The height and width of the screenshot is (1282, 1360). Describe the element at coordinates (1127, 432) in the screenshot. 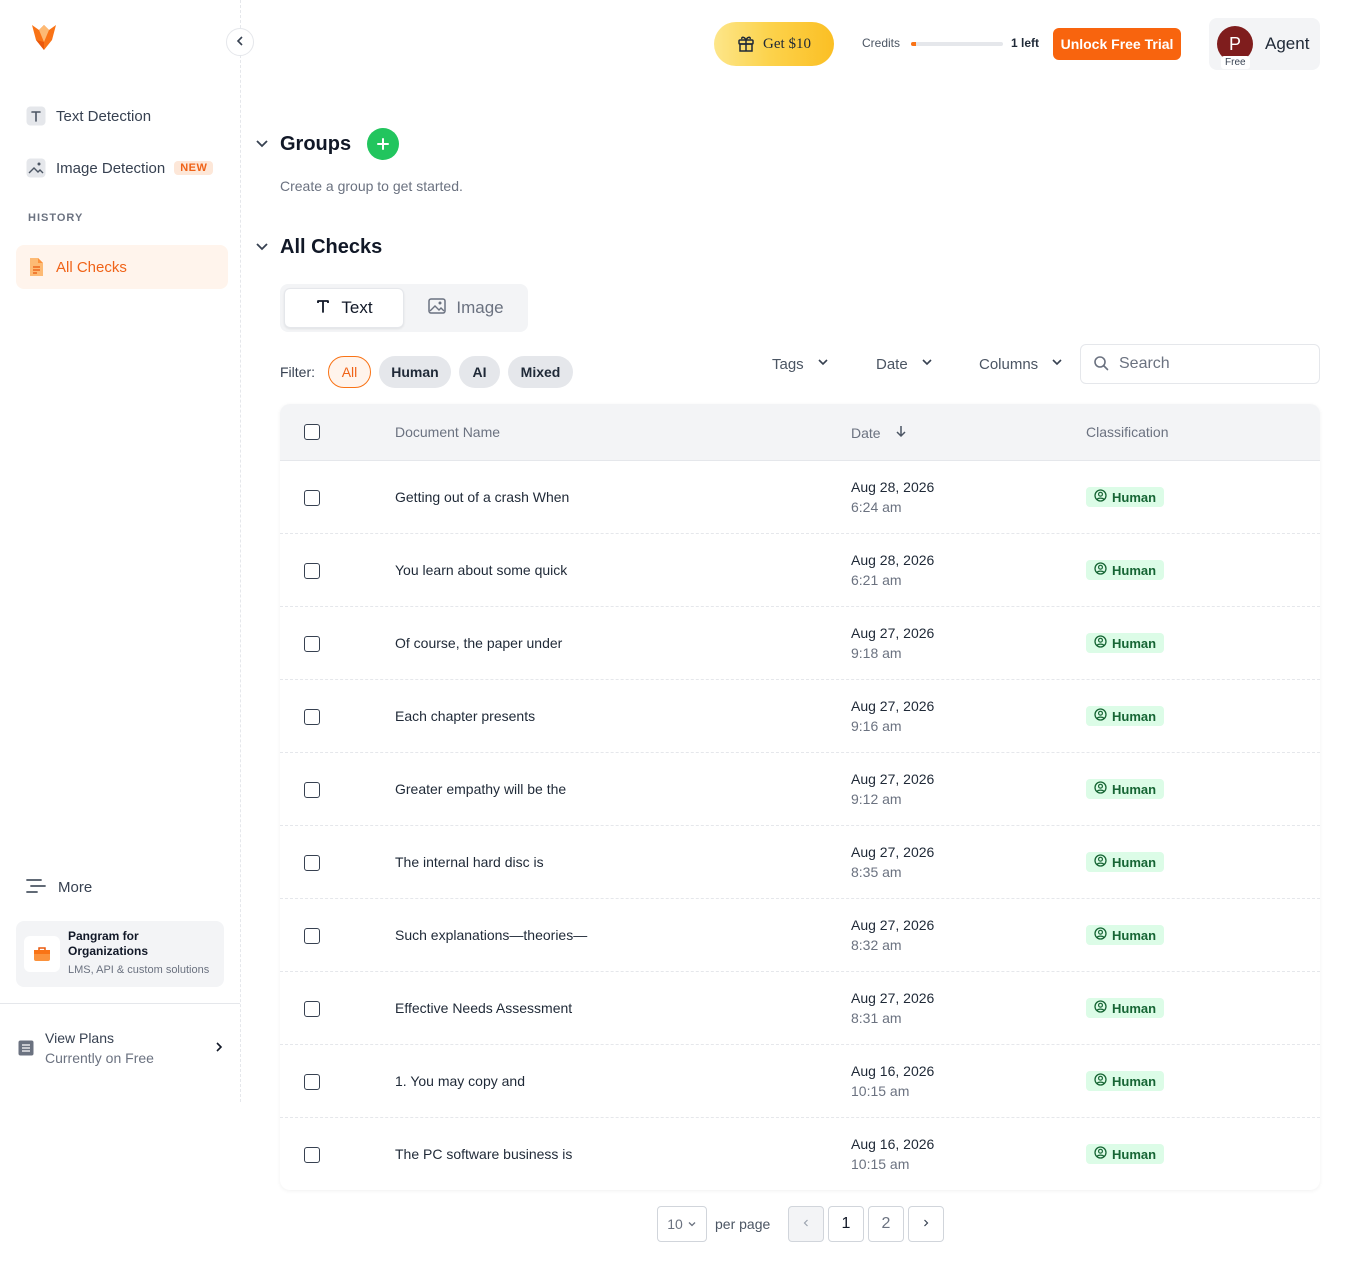

I see `column-header-classification: Classification` at that location.